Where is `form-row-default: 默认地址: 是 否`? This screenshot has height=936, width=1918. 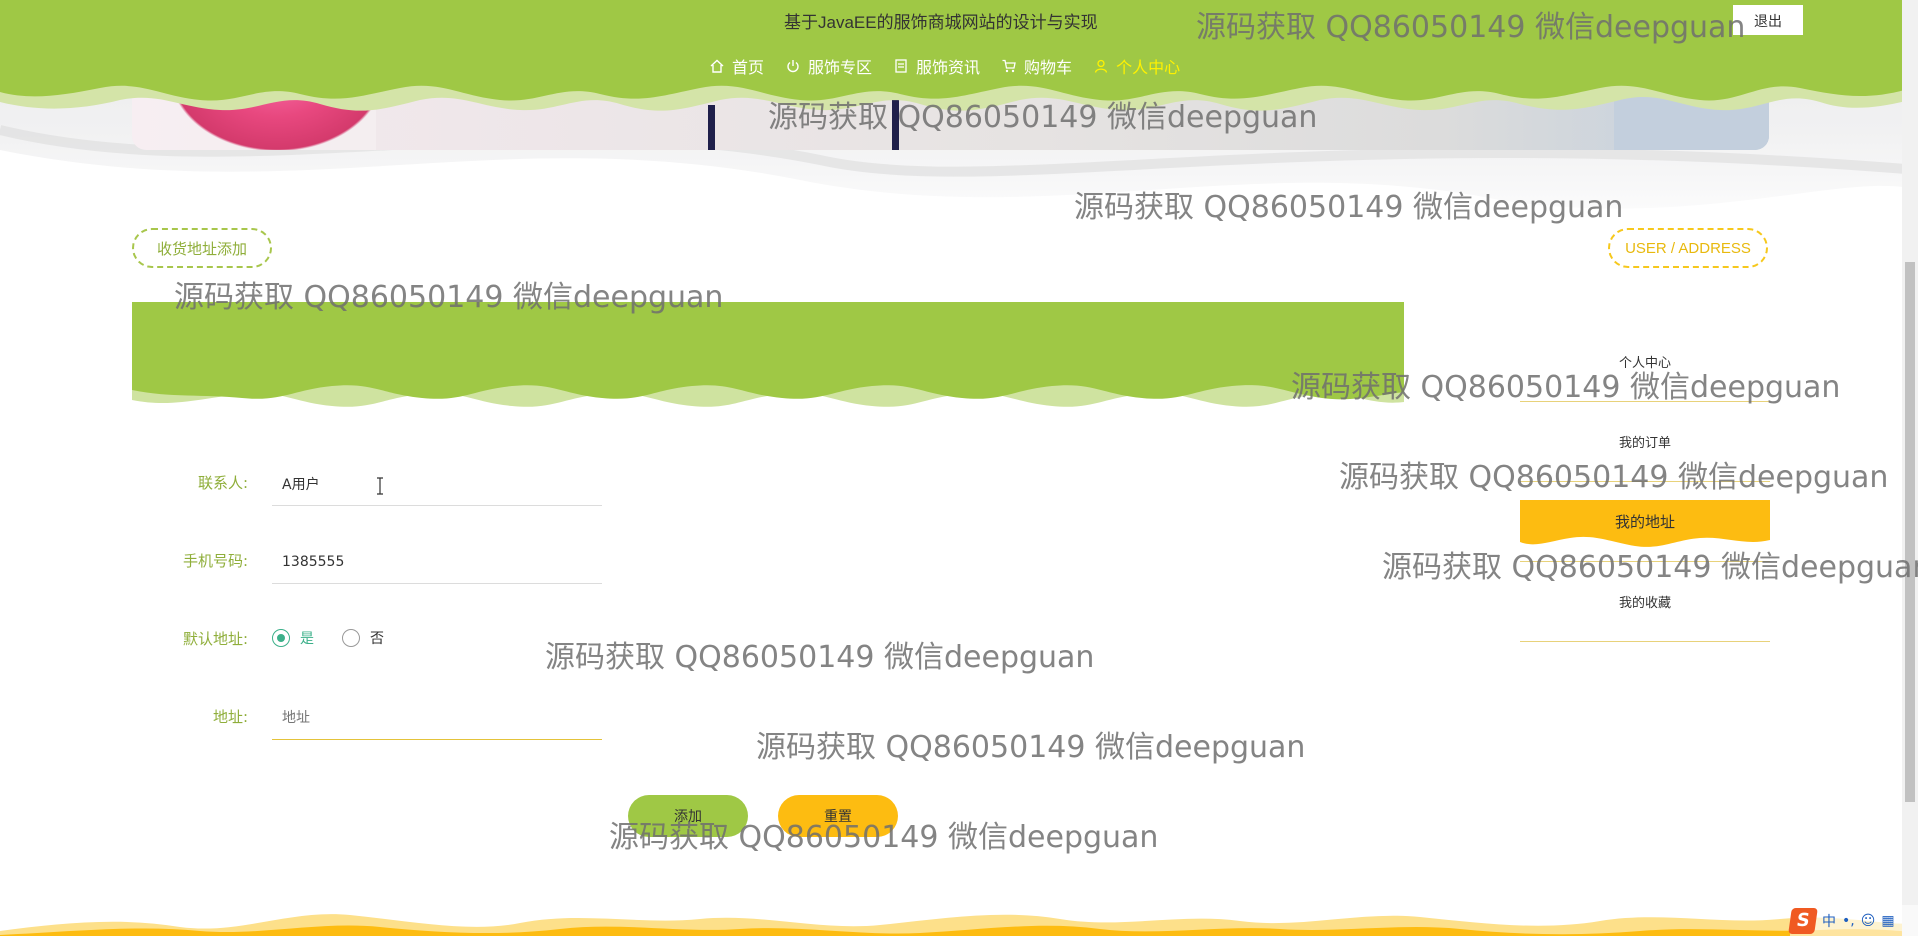
form-row-default: 默认地址: 是 否 is located at coordinates (372, 647).